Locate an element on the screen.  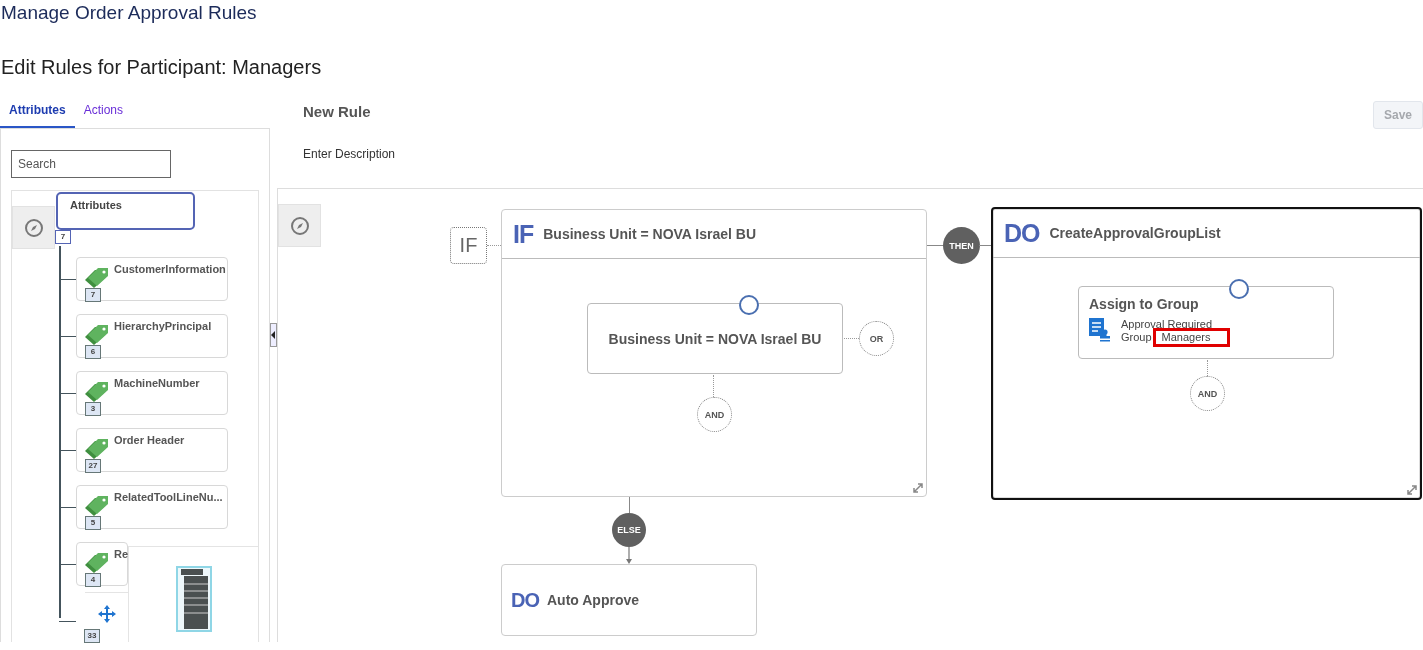
tree-root-node: Attributes is located at coordinates (125, 211).